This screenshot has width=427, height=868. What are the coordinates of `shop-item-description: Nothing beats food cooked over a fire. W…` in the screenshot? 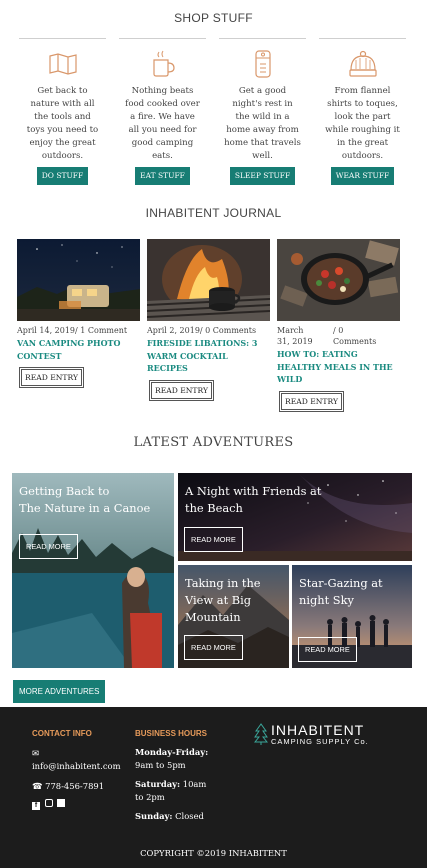 It's located at (162, 123).